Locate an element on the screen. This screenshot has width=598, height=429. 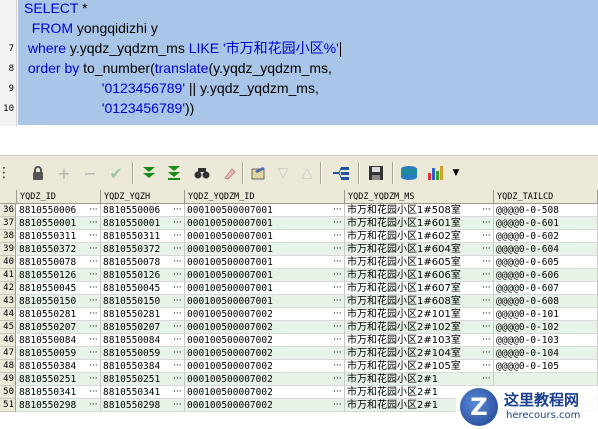
export-icon is located at coordinates (342, 173).